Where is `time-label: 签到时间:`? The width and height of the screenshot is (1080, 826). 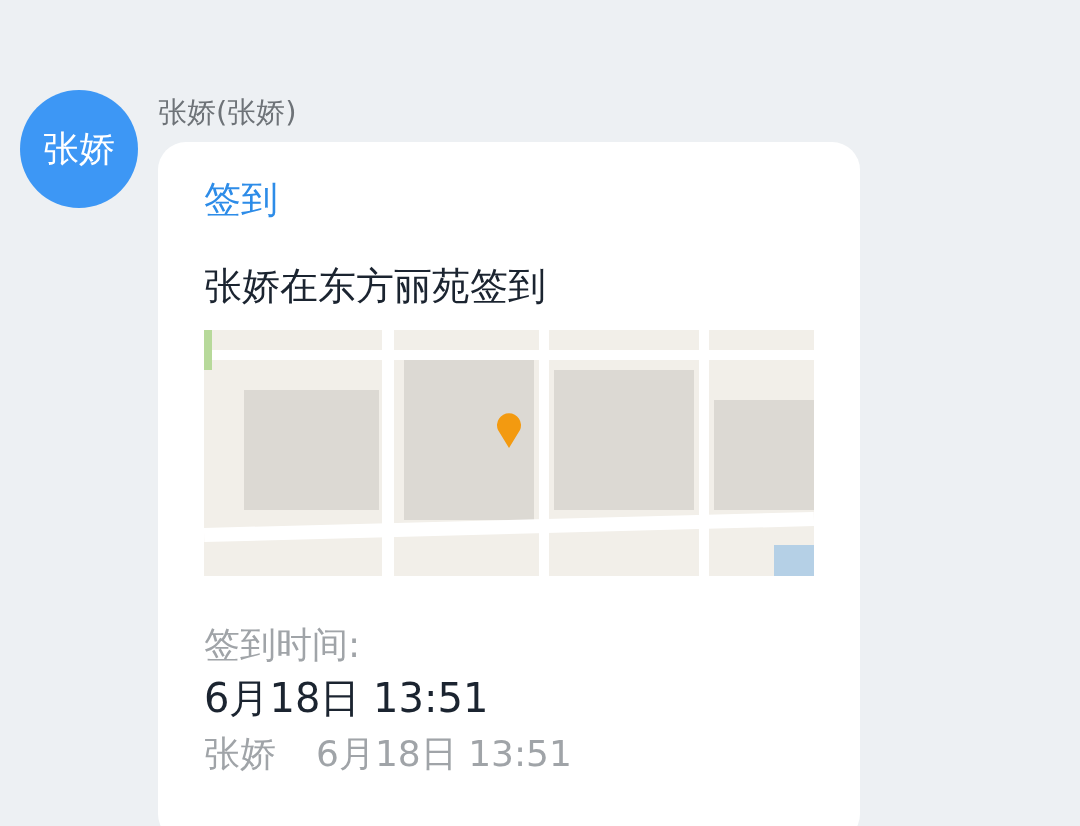
time-label: 签到时间: is located at coordinates (282, 645).